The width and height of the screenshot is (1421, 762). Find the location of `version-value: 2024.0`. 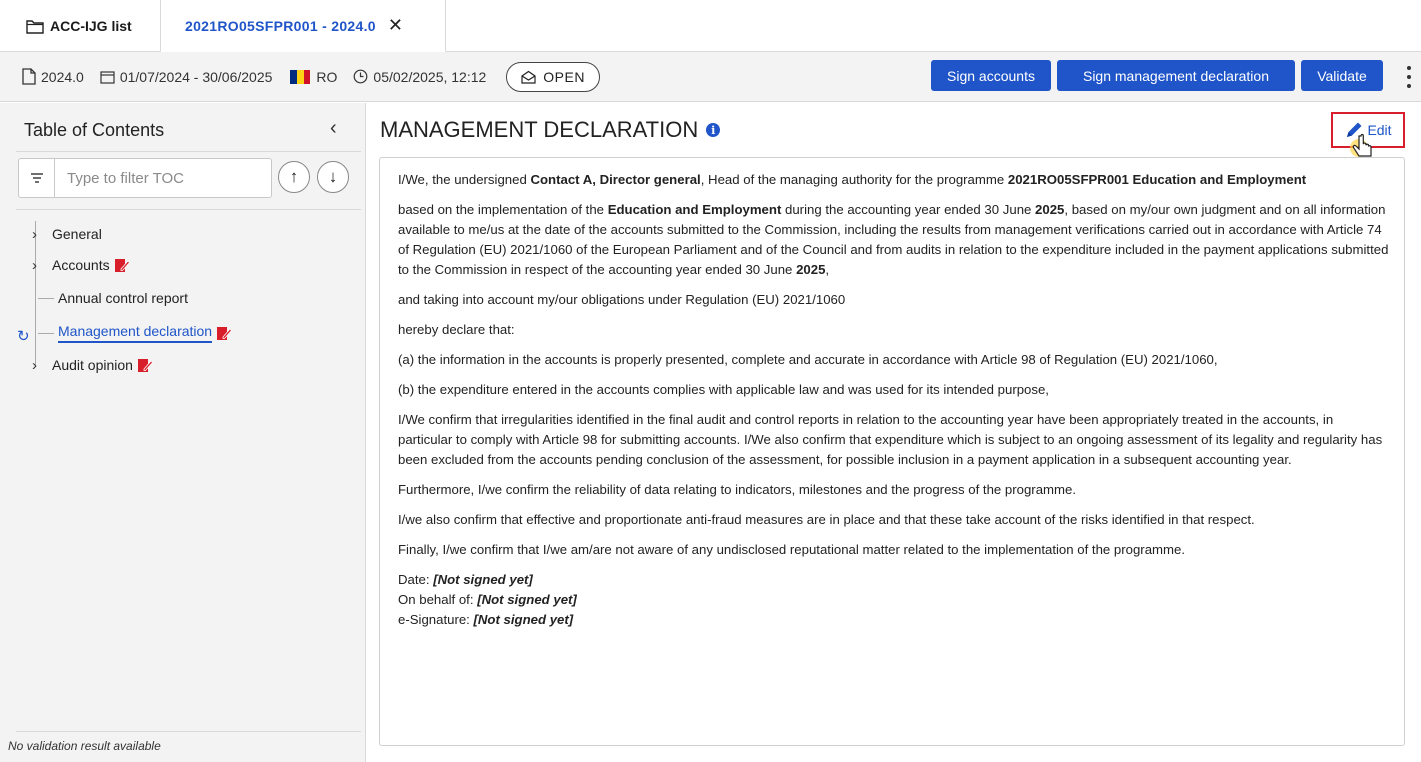

version-value: 2024.0 is located at coordinates (62, 76).